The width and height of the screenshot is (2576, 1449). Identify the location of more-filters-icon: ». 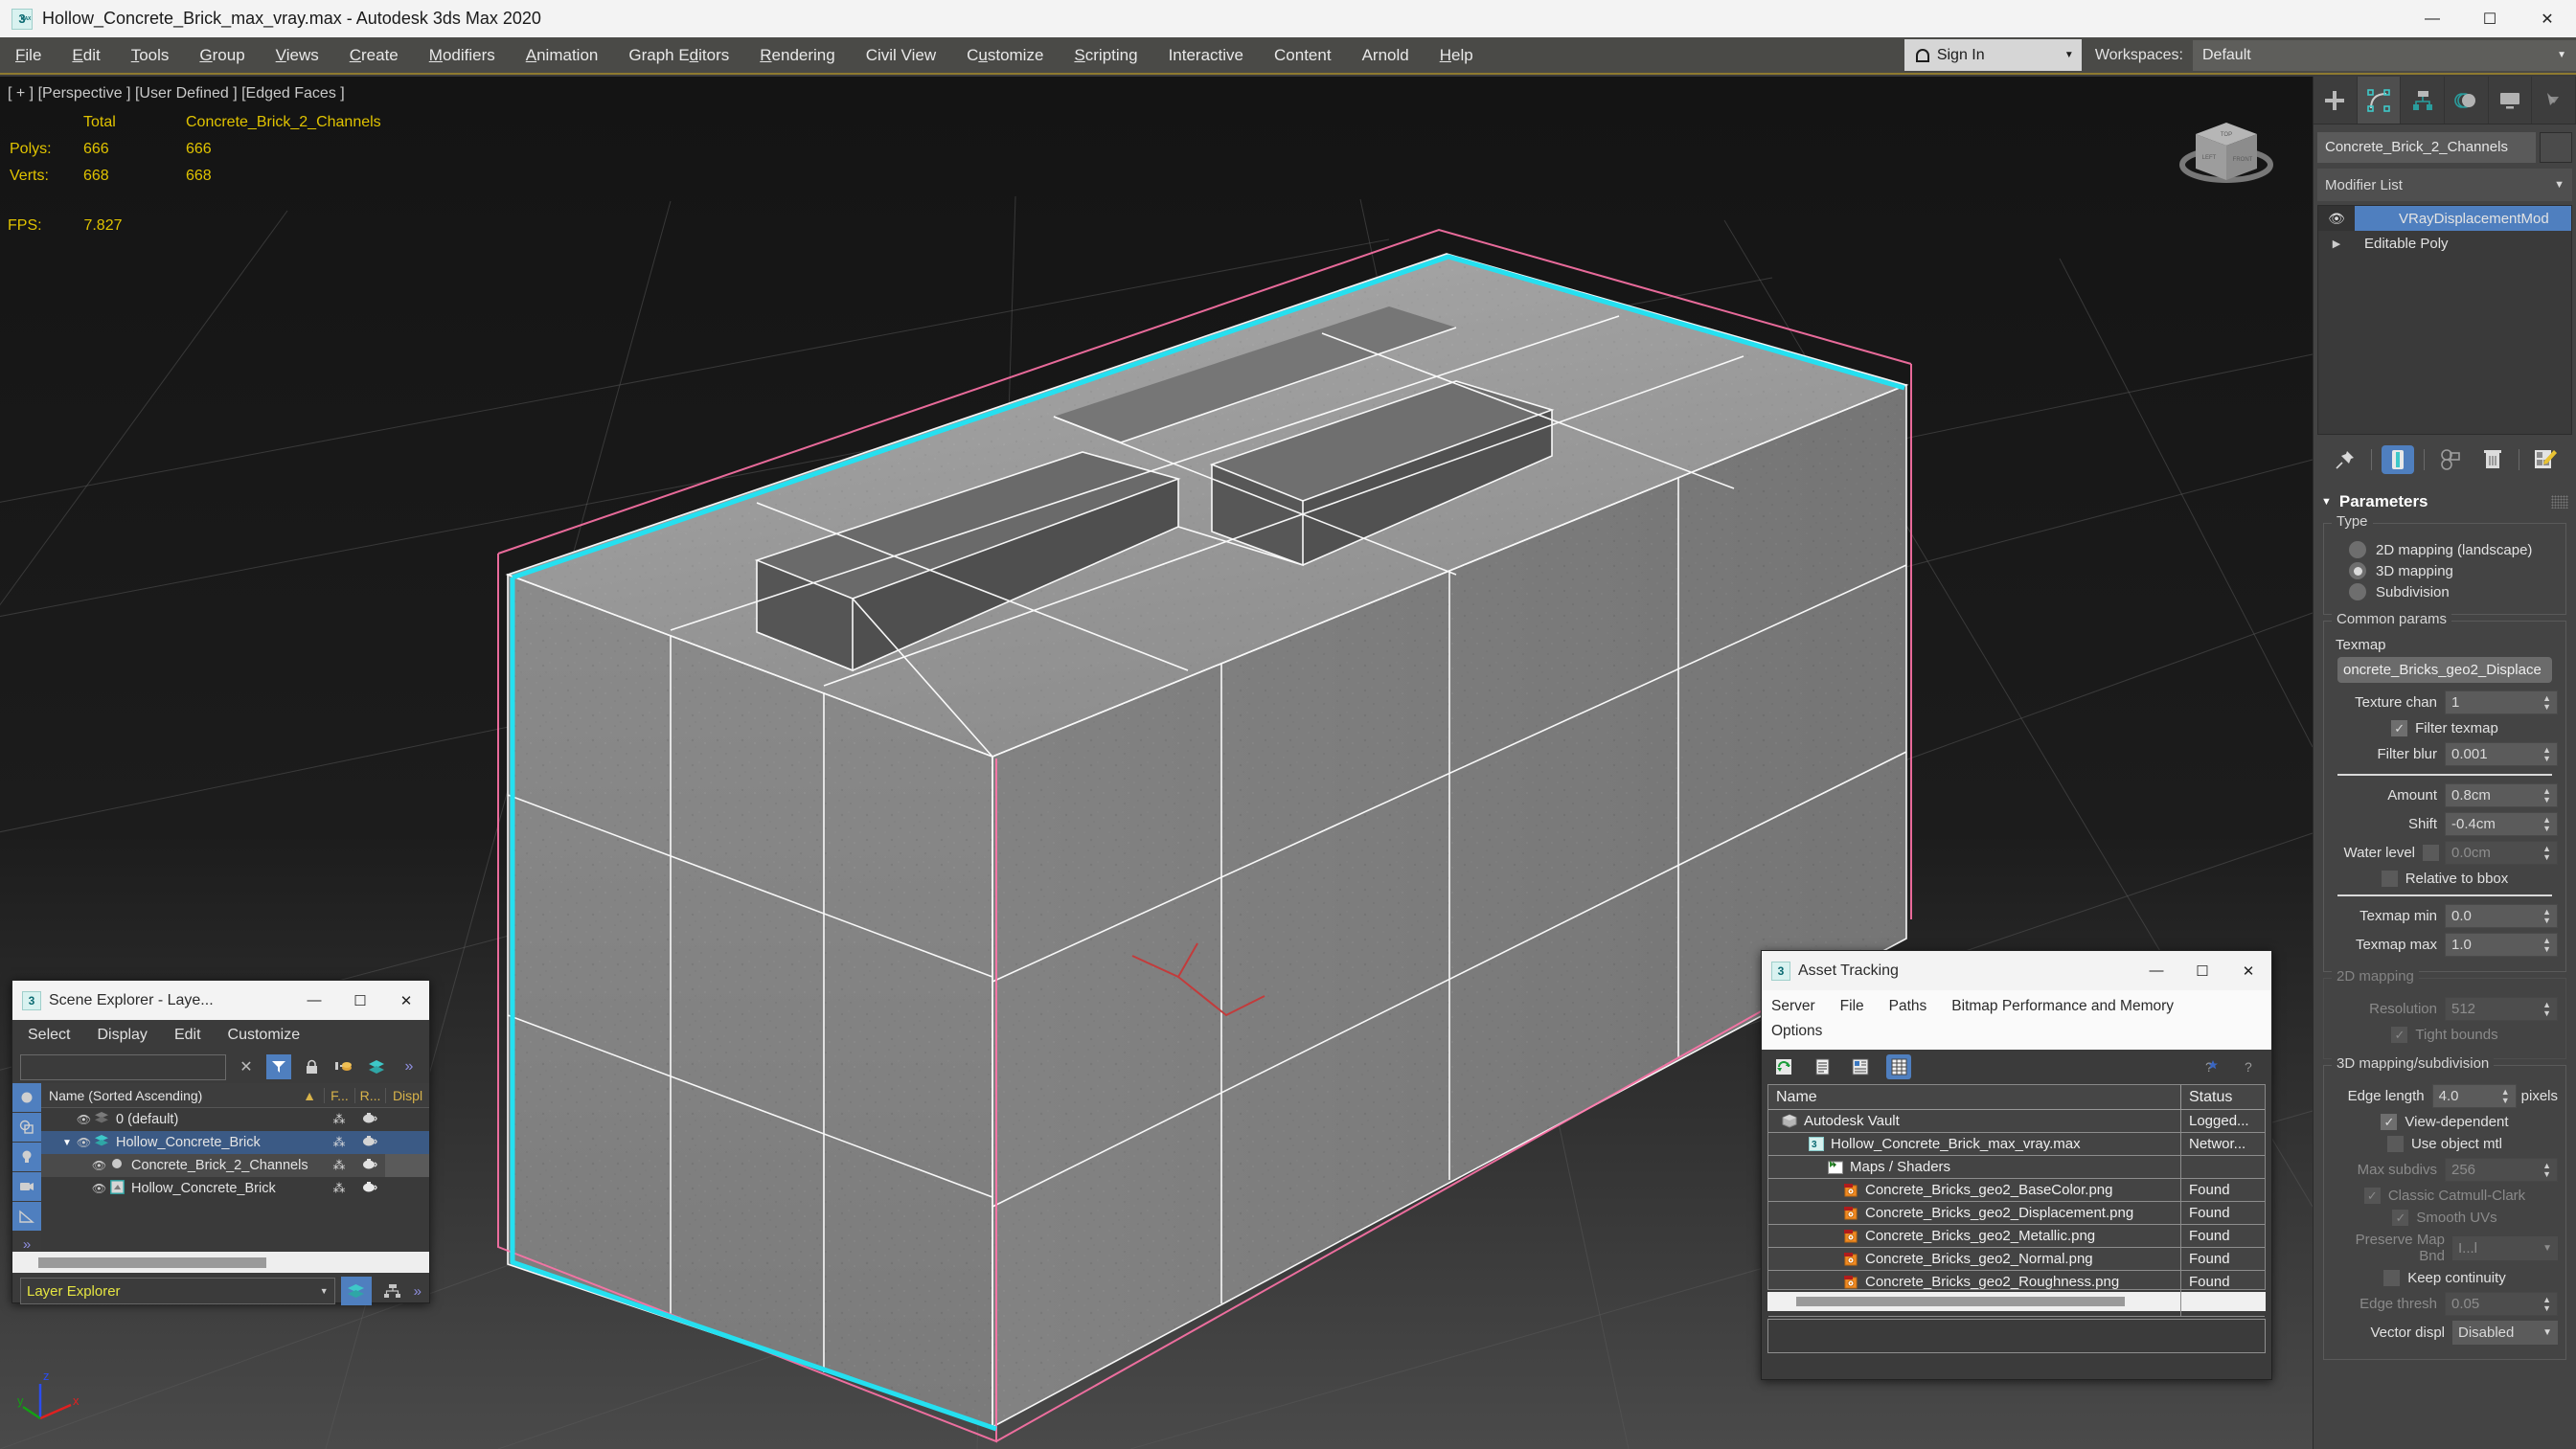
(26, 1244).